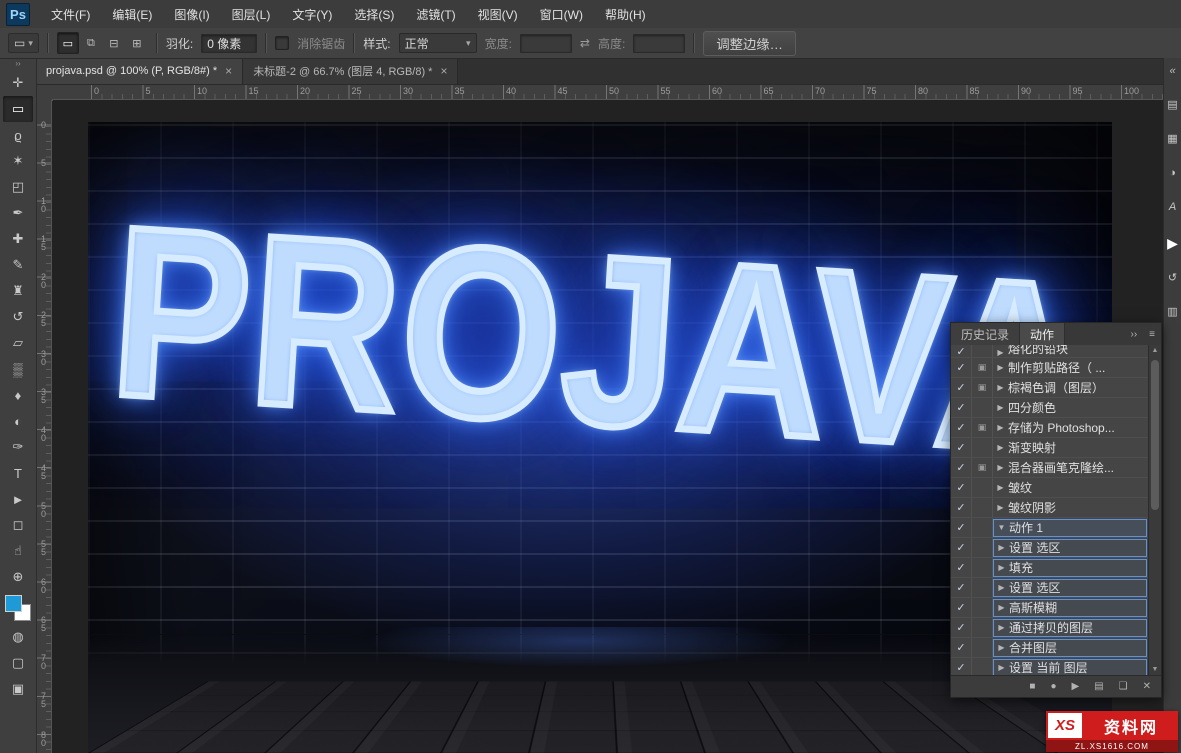 The image size is (1181, 753). What do you see at coordinates (1050, 408) in the screenshot?
I see `action-row: ✓ ▣ ▶ 四分颜色` at bounding box center [1050, 408].